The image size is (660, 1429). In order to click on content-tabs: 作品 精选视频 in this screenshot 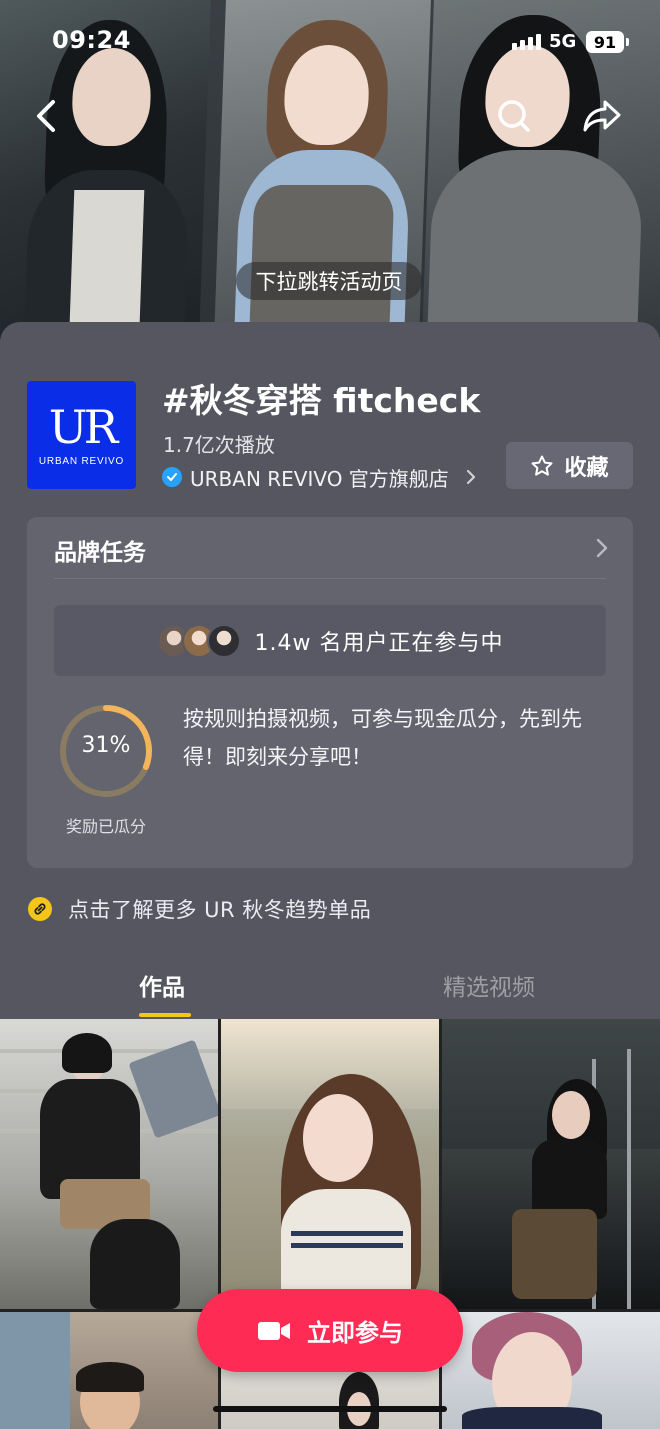, I will do `click(330, 990)`.